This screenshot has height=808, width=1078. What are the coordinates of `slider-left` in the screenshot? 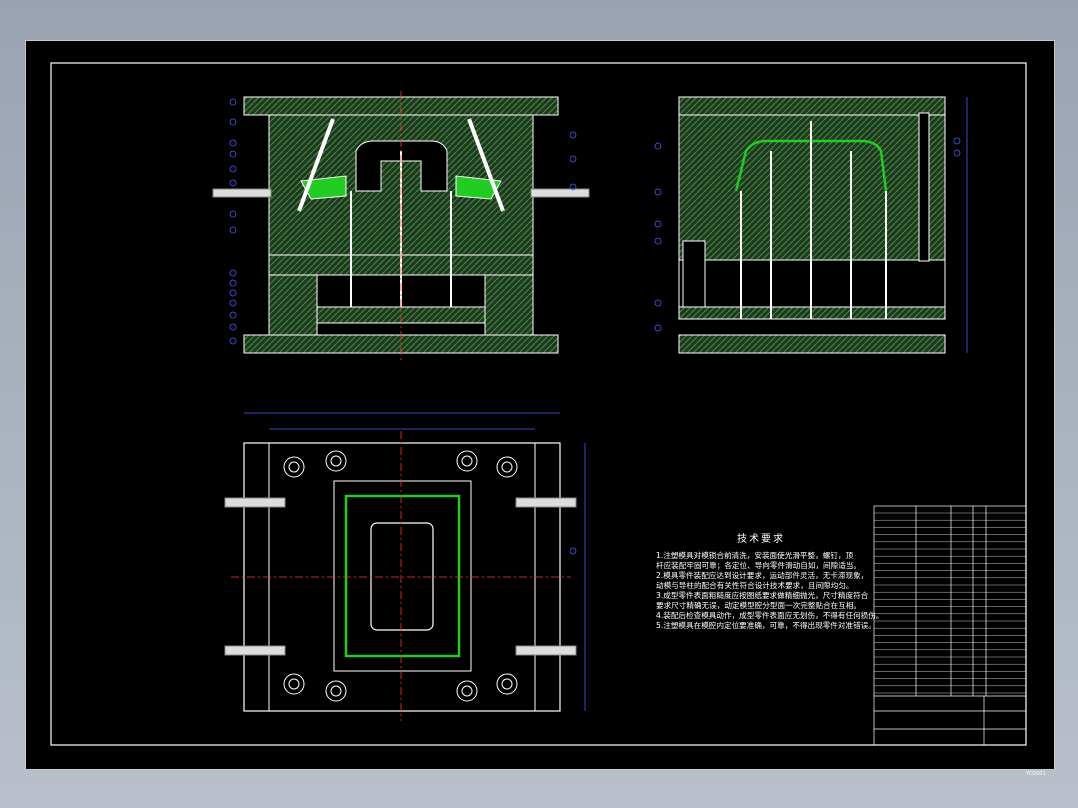 It's located at (242, 193).